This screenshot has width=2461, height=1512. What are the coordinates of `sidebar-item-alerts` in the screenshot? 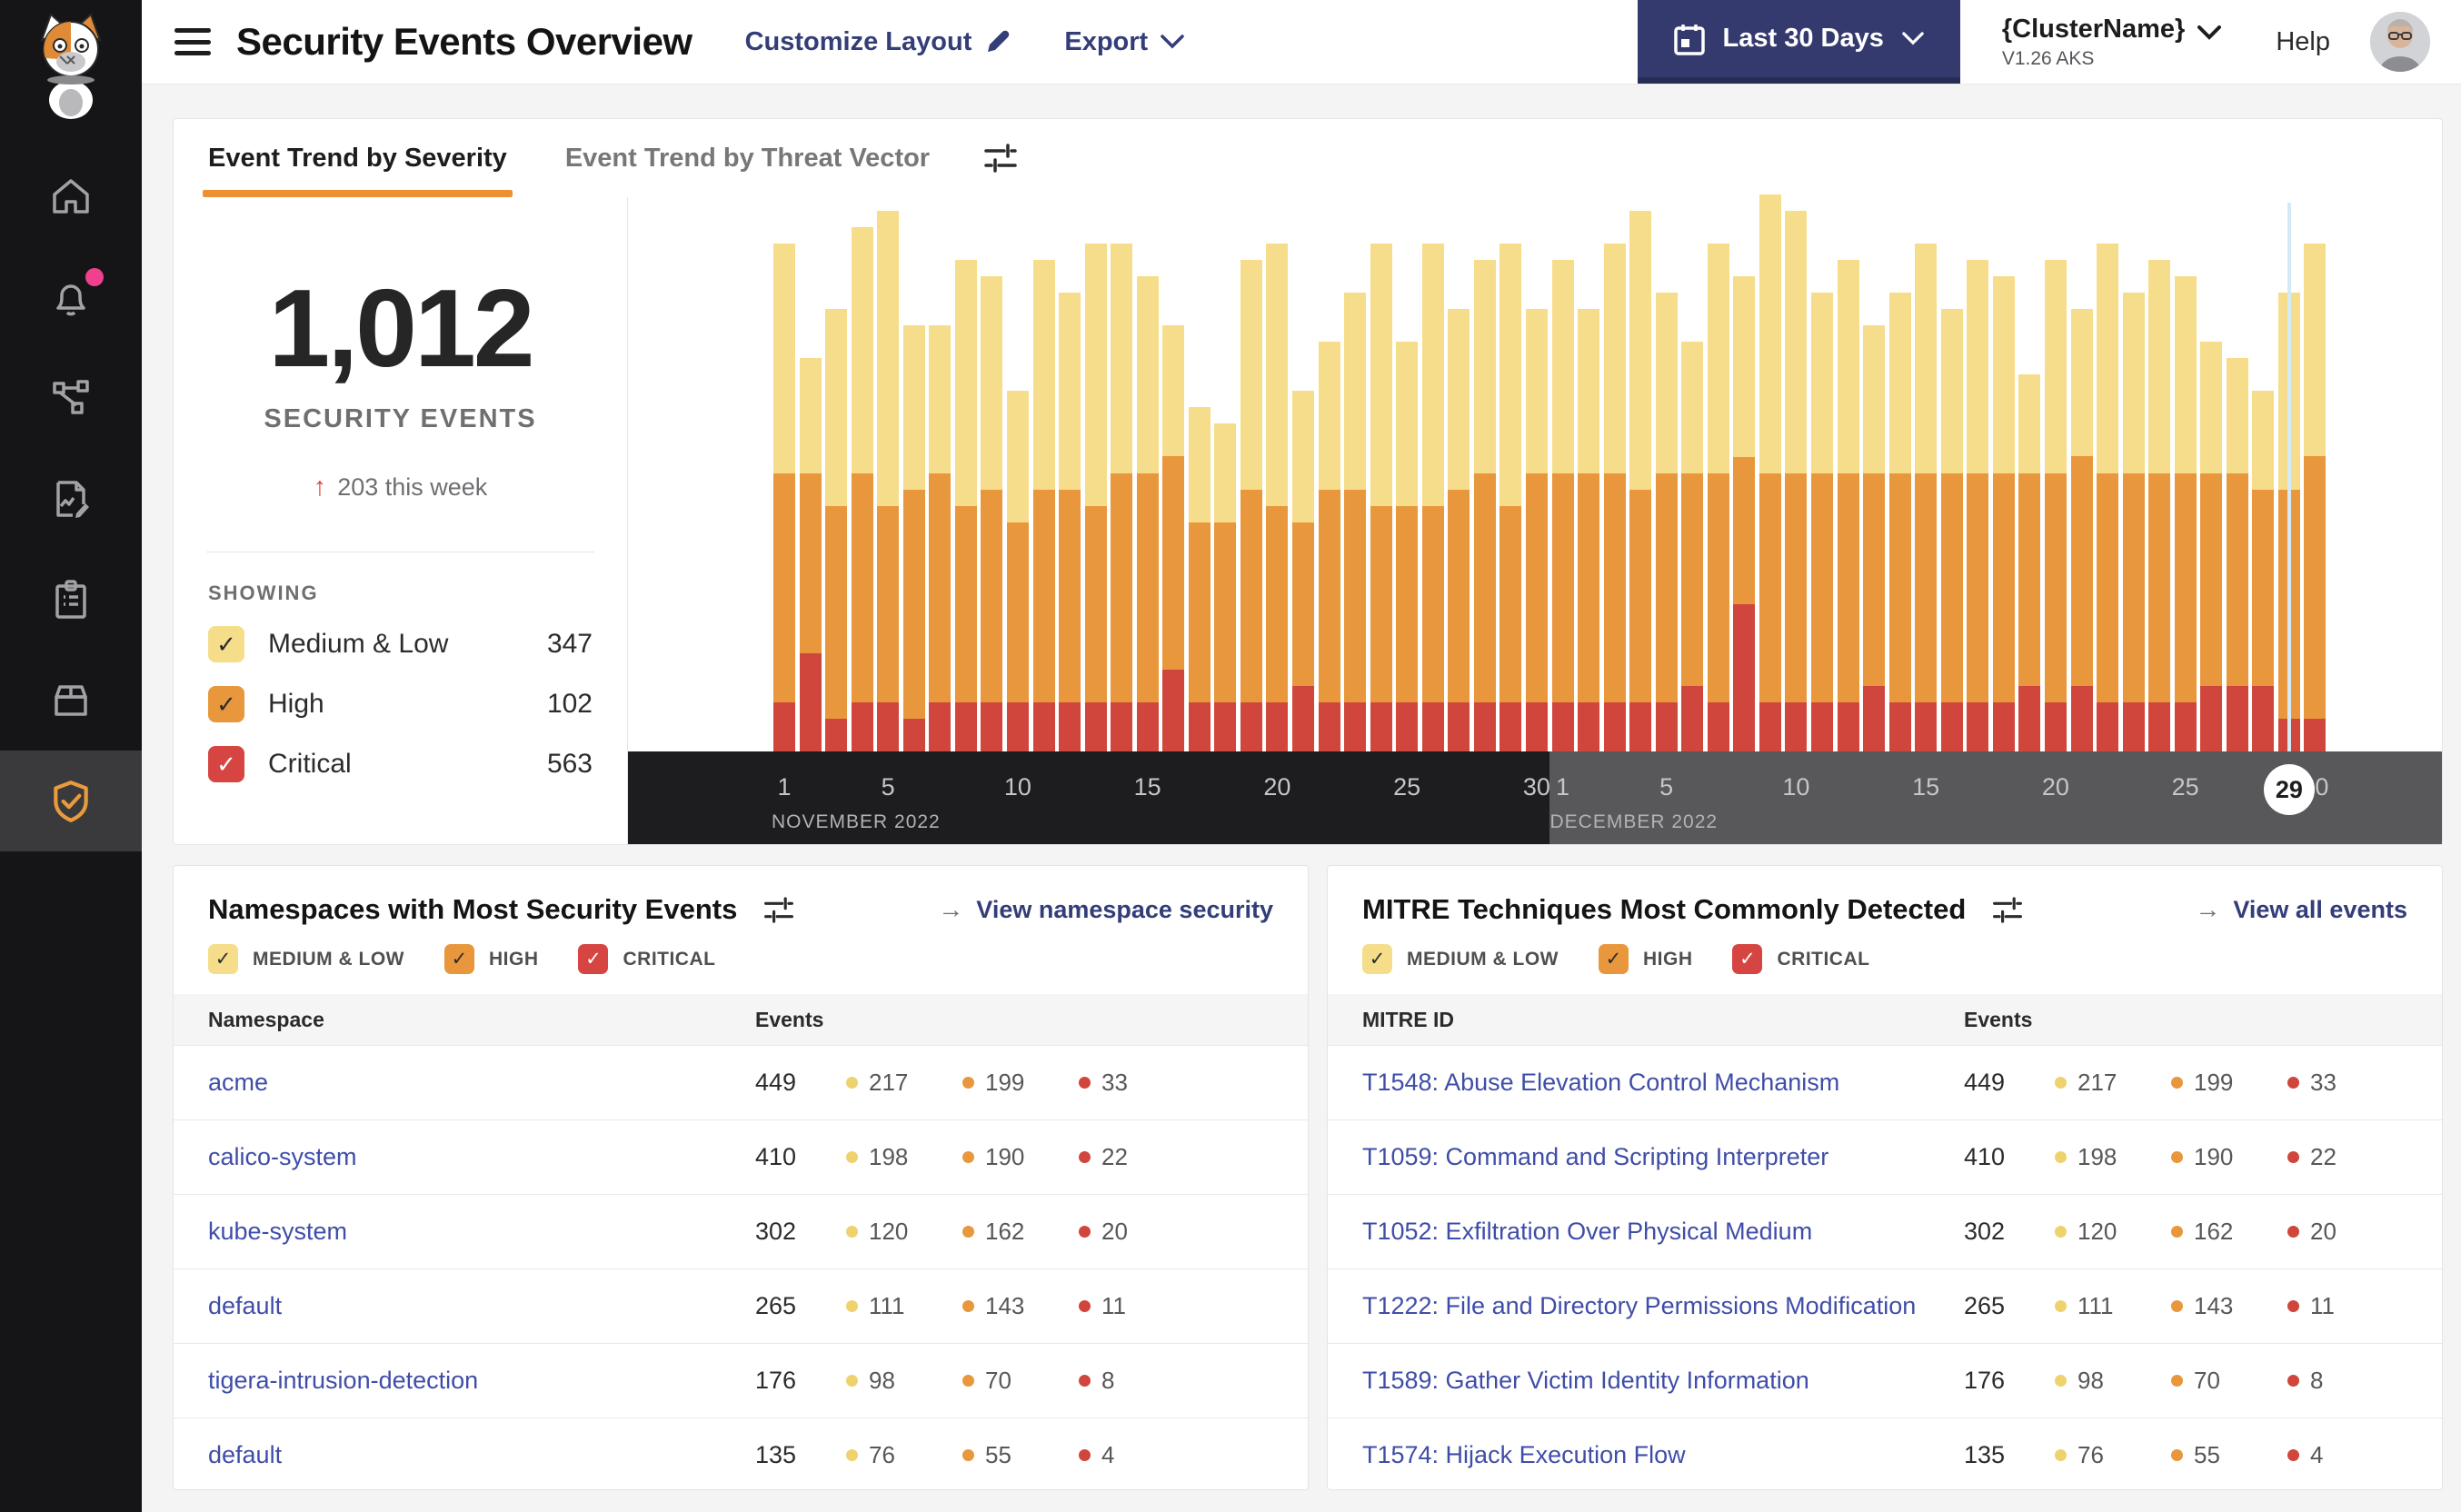 It's located at (71, 296).